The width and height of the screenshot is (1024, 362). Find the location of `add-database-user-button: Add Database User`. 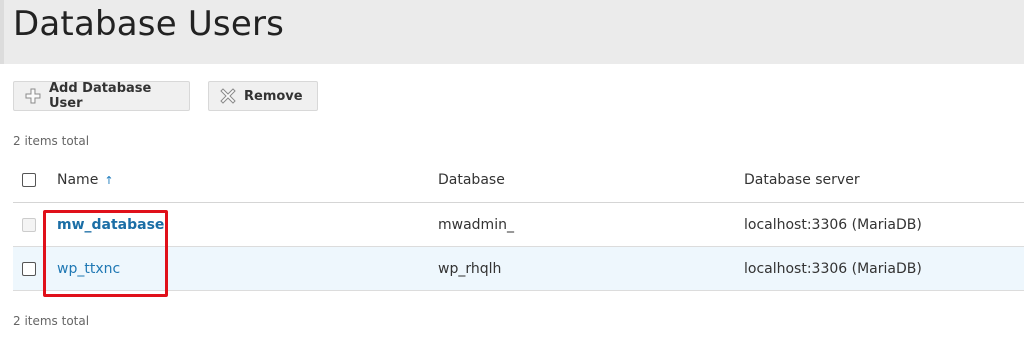

add-database-user-button: Add Database User is located at coordinates (101, 96).